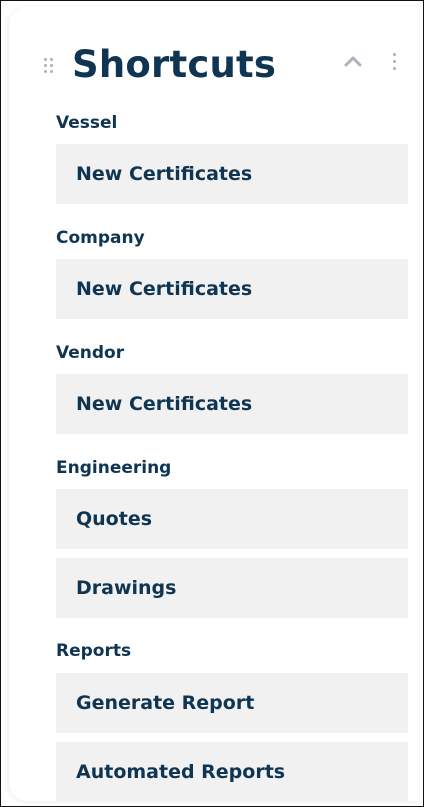  What do you see at coordinates (232, 703) in the screenshot?
I see `shortcut-reports-generate-report: Generate Report` at bounding box center [232, 703].